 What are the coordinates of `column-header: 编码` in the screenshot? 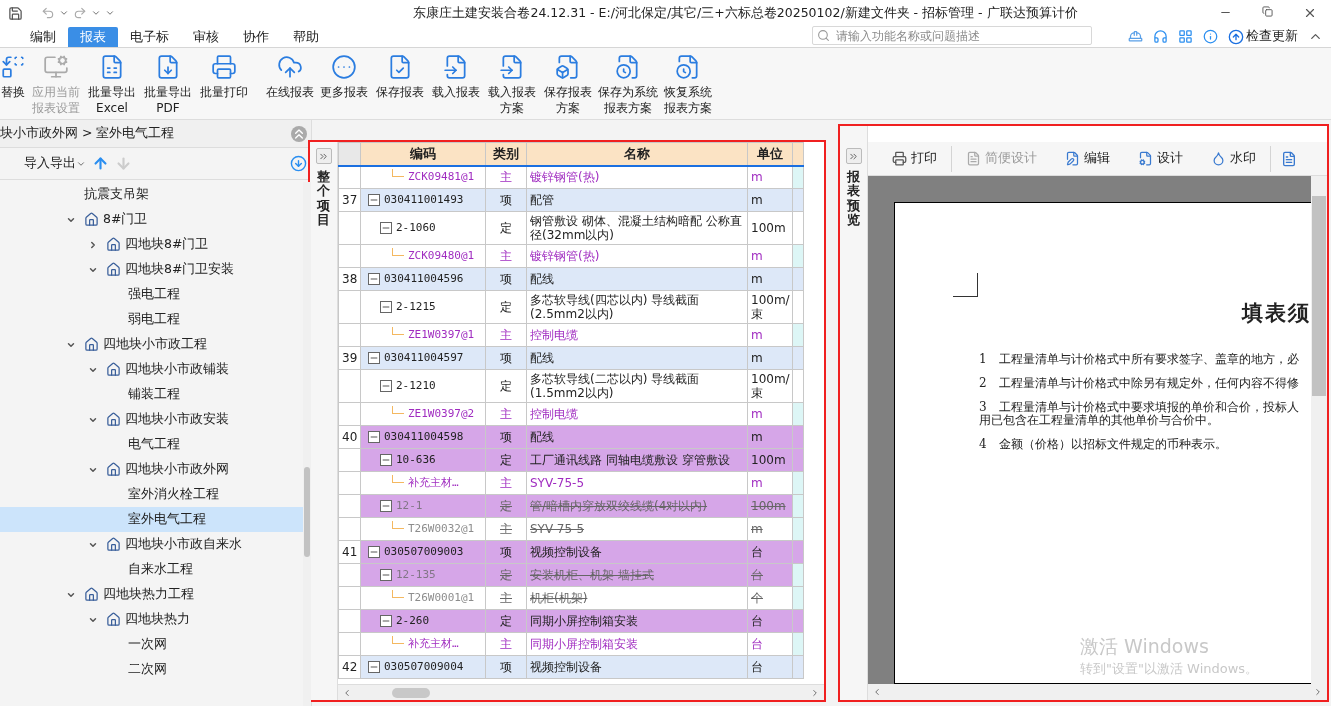 It's located at (423, 154).